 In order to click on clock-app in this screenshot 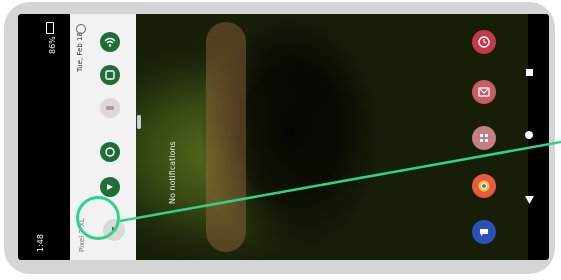, I will do `click(484, 42)`.